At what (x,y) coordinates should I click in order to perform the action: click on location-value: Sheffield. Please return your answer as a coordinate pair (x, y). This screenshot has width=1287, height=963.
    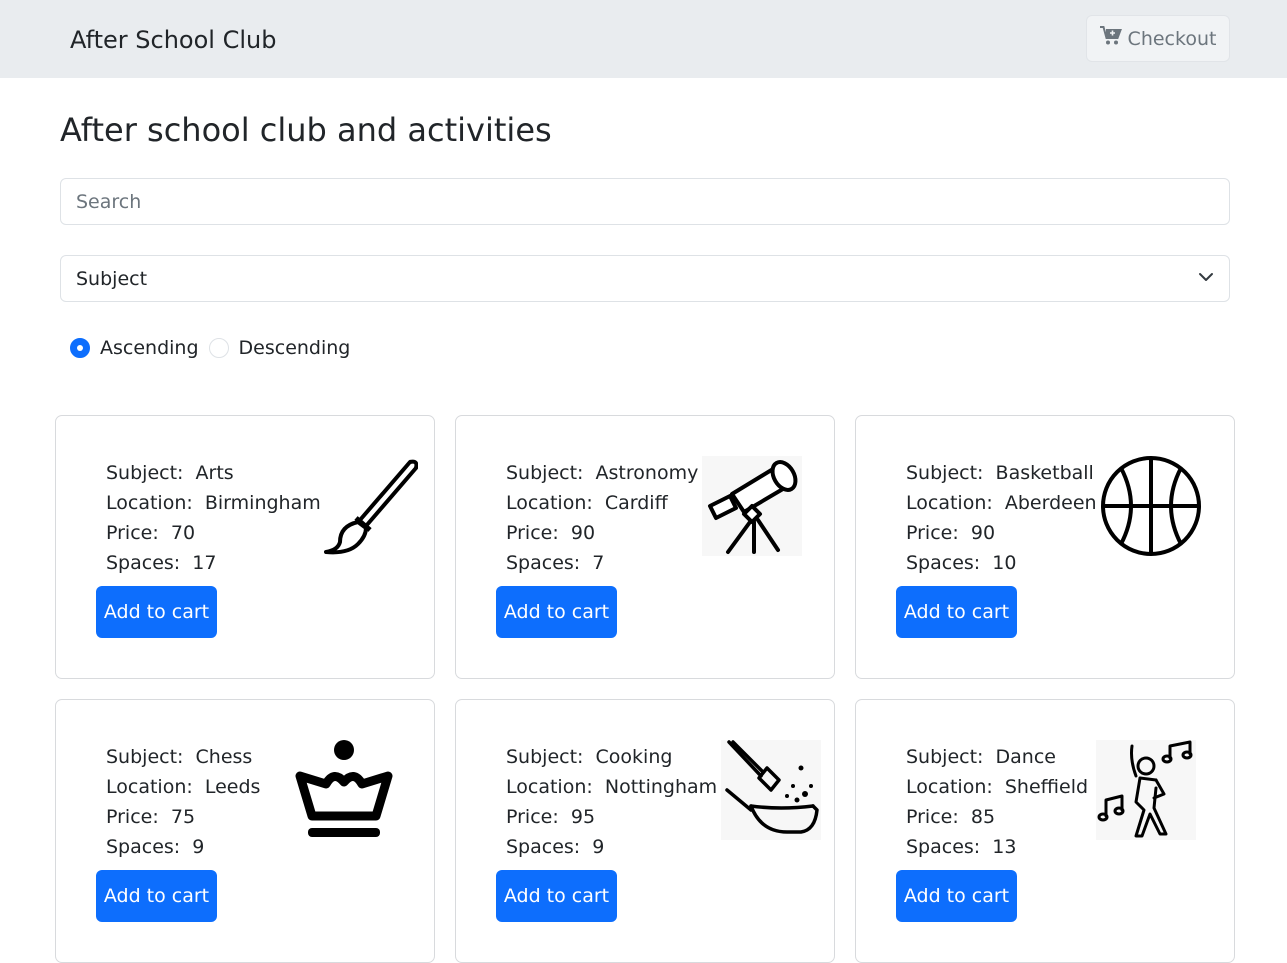
    Looking at the image, I should click on (1046, 787).